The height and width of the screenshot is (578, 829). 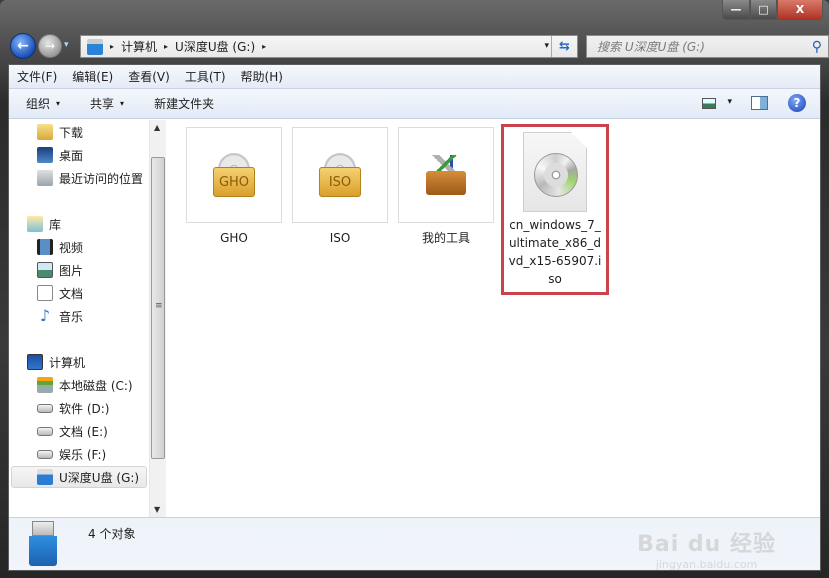 What do you see at coordinates (45, 178) in the screenshot?
I see `recent-places-icon` at bounding box center [45, 178].